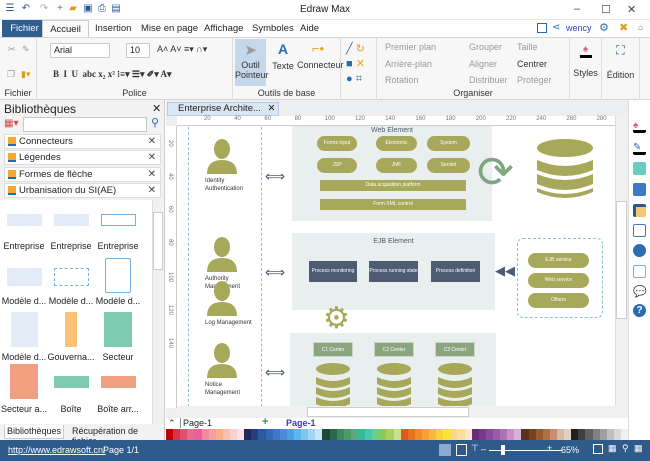 This screenshot has width=650, height=461. Describe the element at coordinates (309, 28) in the screenshot. I see `tab-aide: Aide` at that location.